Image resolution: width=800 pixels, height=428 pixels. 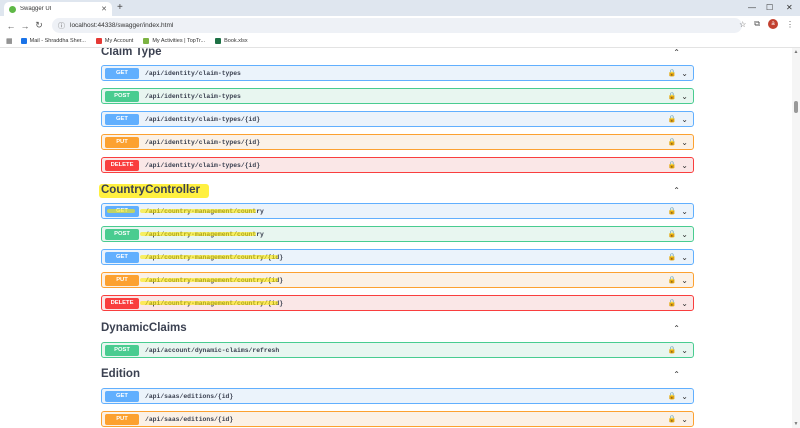 What do you see at coordinates (131, 53) in the screenshot?
I see `group-title: Claim Type` at bounding box center [131, 53].